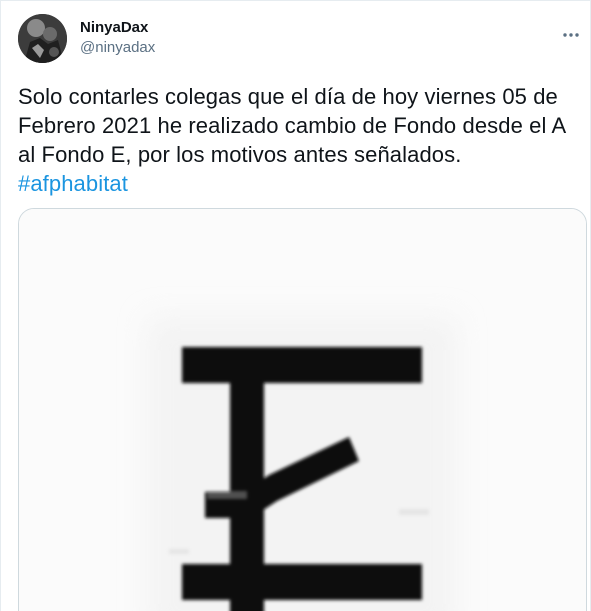 The width and height of the screenshot is (591, 611). I want to click on more-options-button, so click(571, 35).